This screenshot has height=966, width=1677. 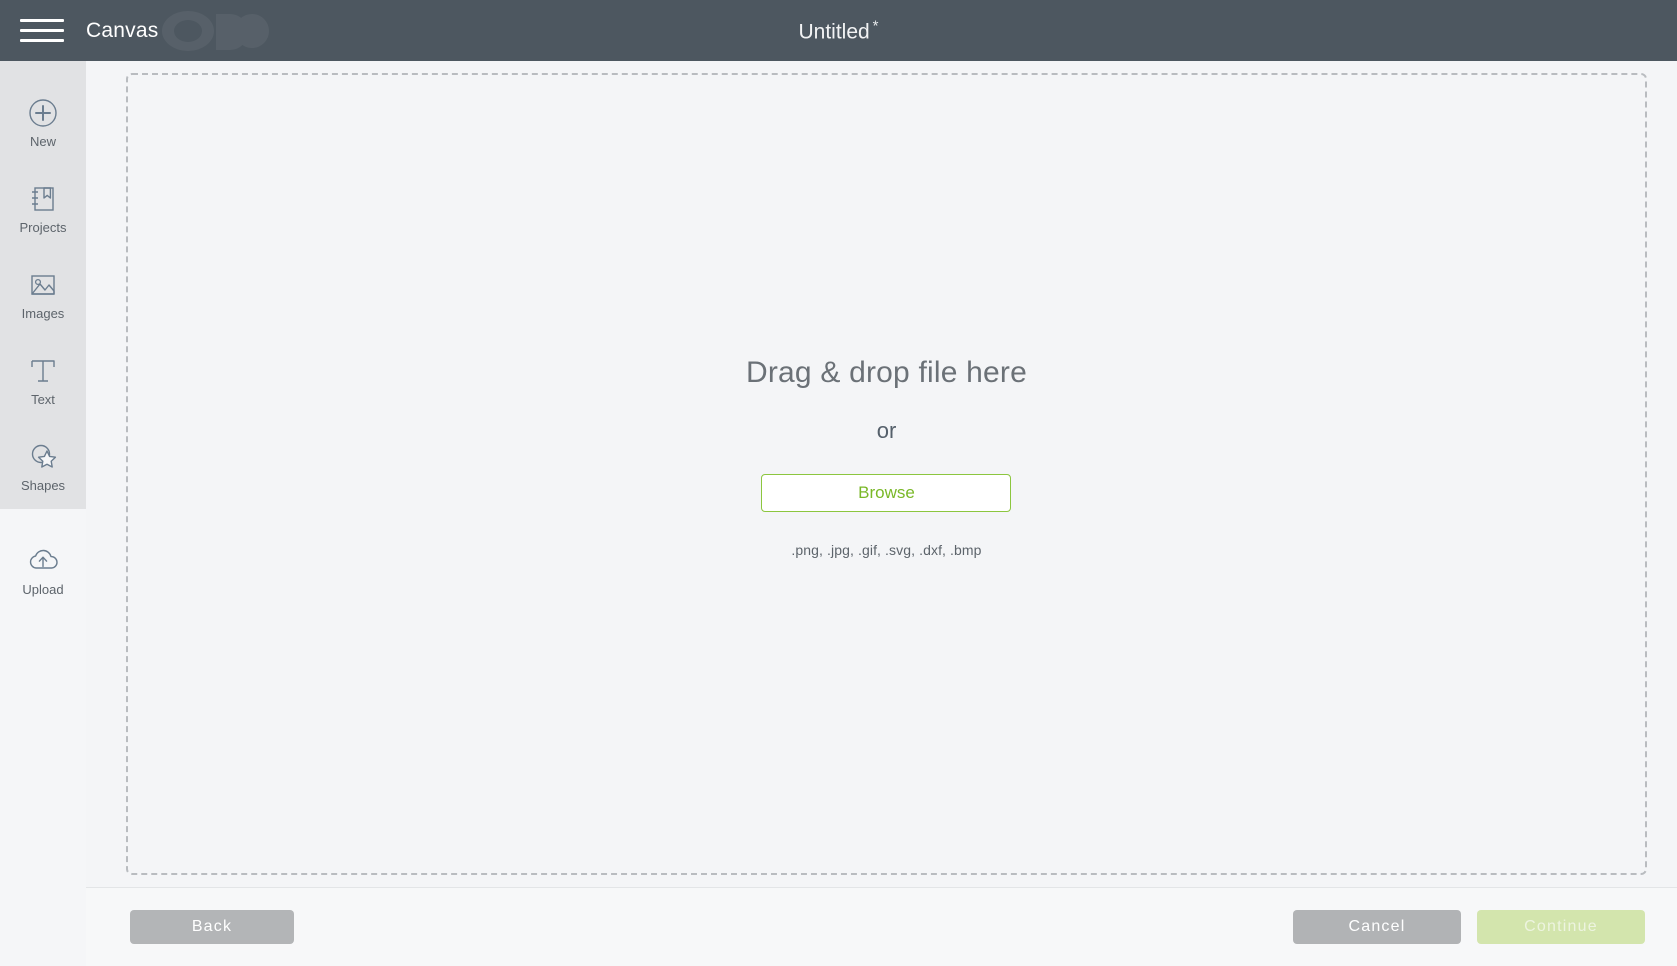 I want to click on sidebar-item-shapes: Shapes, so click(x=43, y=466).